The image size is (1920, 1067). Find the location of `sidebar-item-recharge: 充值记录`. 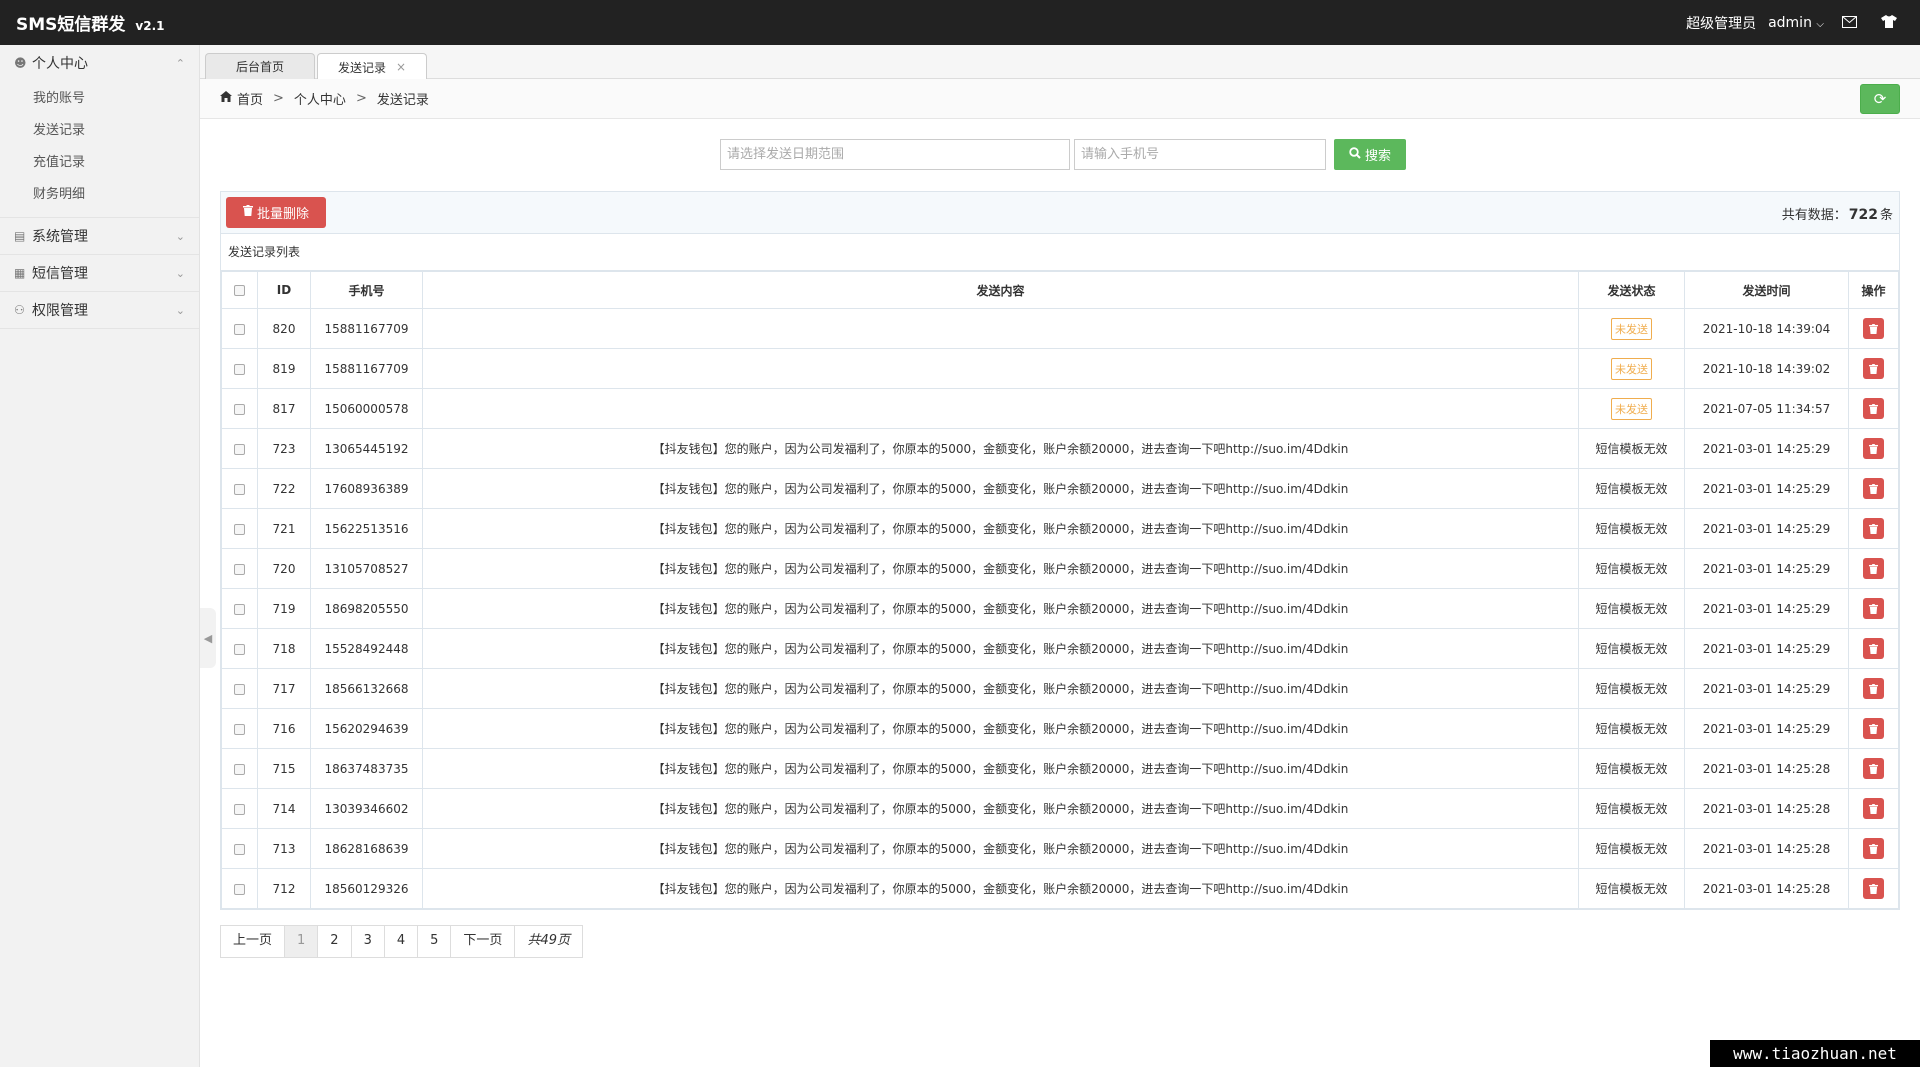

sidebar-item-recharge: 充值记录 is located at coordinates (99, 163).